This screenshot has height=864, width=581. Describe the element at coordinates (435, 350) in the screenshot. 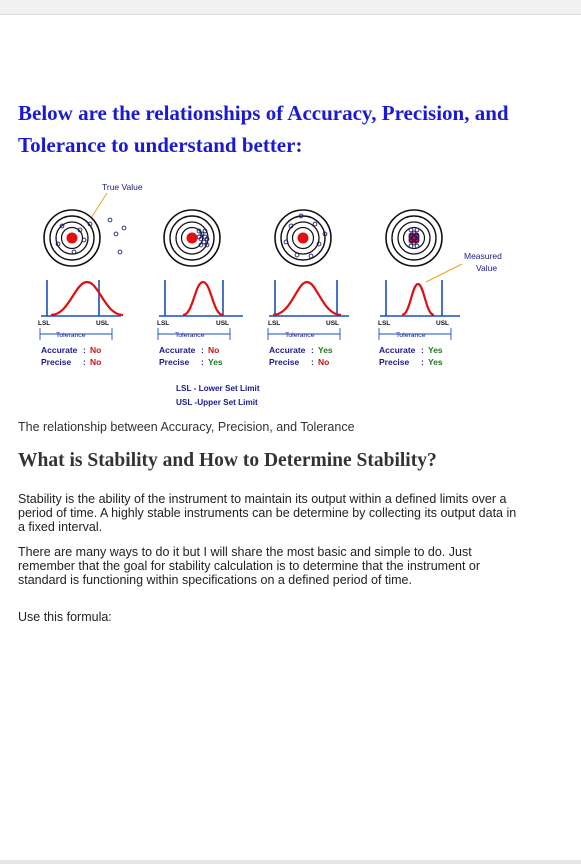

I see `accurate-value-4: Yes` at that location.